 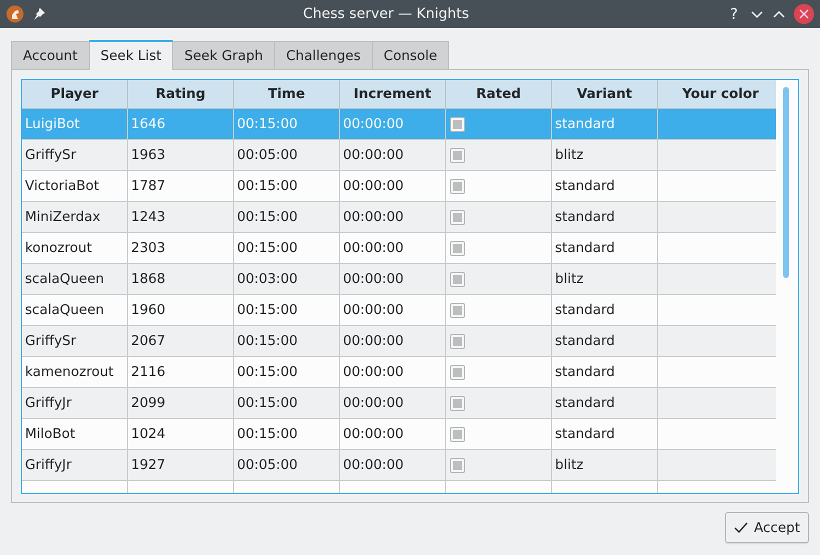 I want to click on column-header: Rating, so click(x=181, y=94).